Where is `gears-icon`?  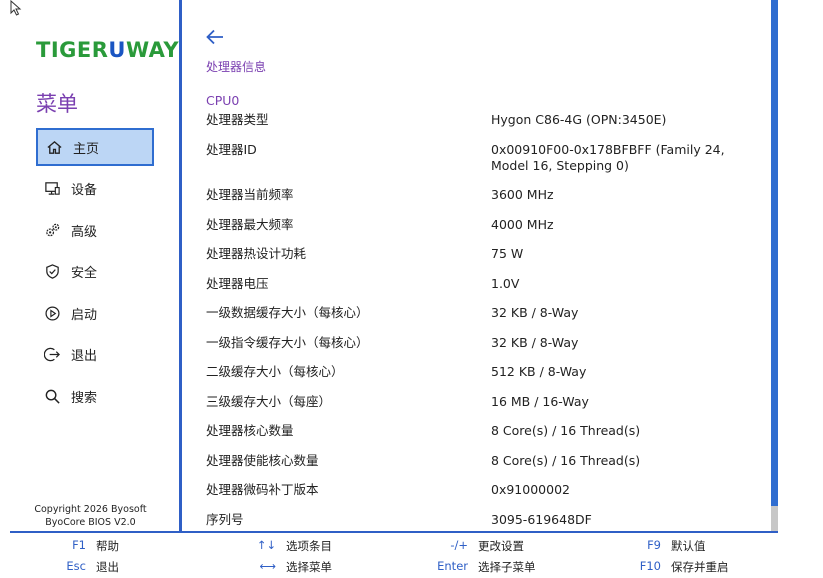
gears-icon is located at coordinates (53, 229).